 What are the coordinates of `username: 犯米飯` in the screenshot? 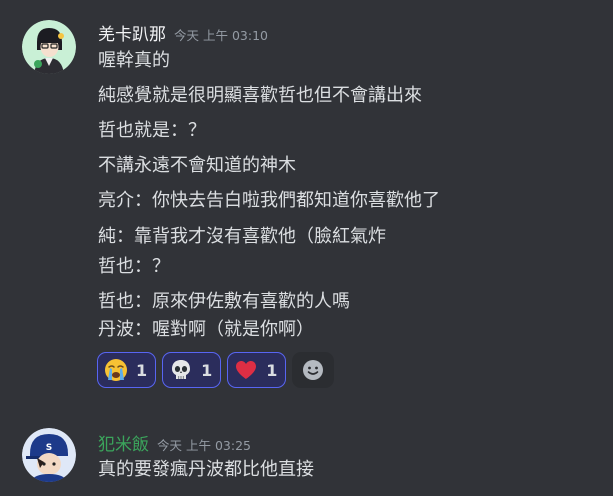 It's located at (123, 442).